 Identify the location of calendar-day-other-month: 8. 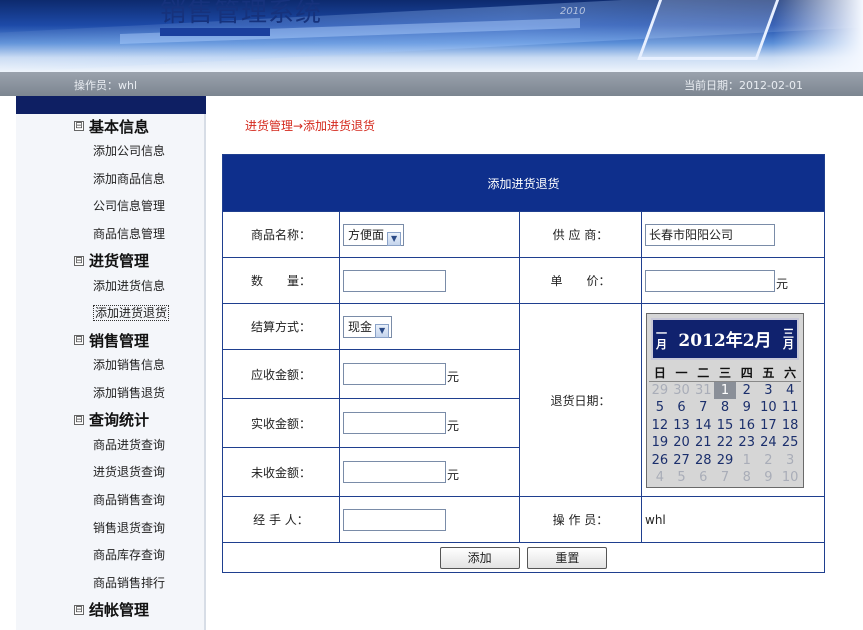
(747, 478).